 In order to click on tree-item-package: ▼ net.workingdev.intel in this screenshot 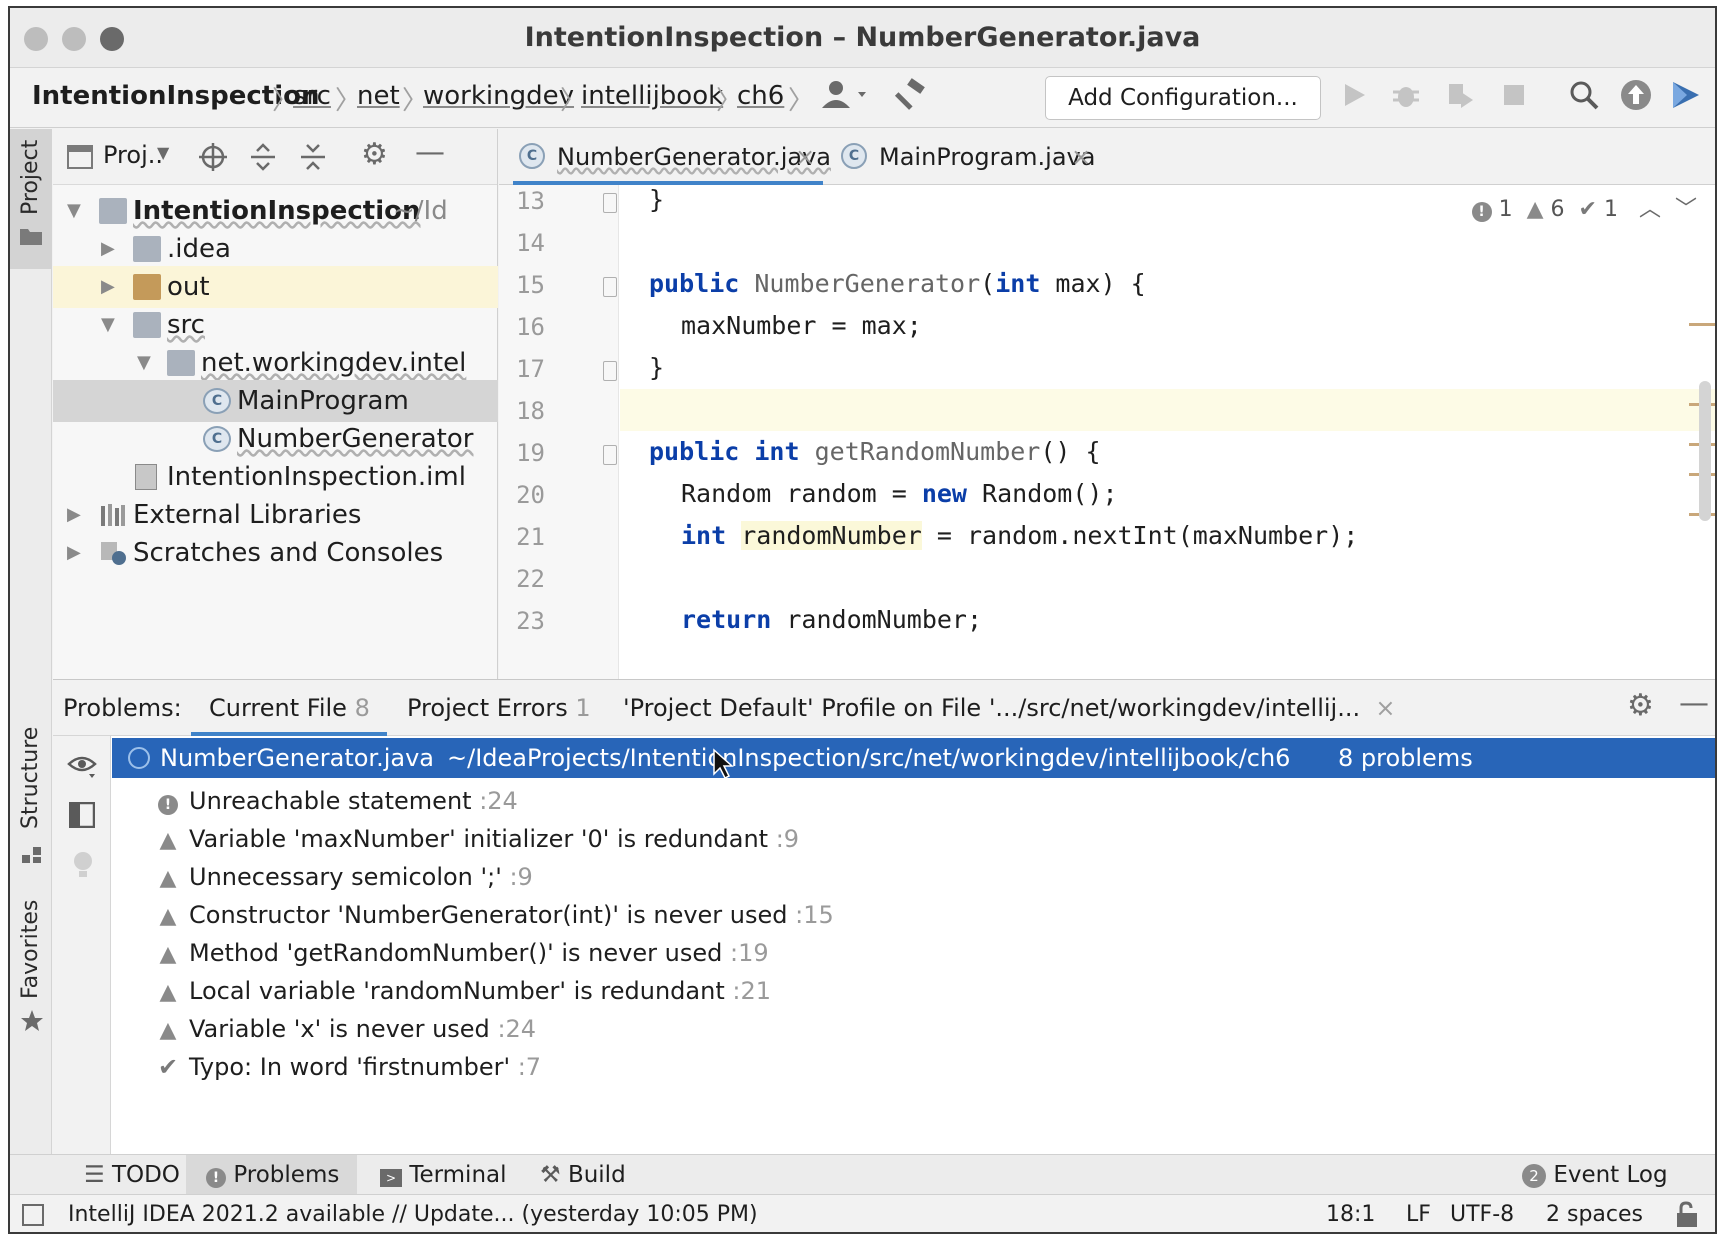, I will do `click(275, 363)`.